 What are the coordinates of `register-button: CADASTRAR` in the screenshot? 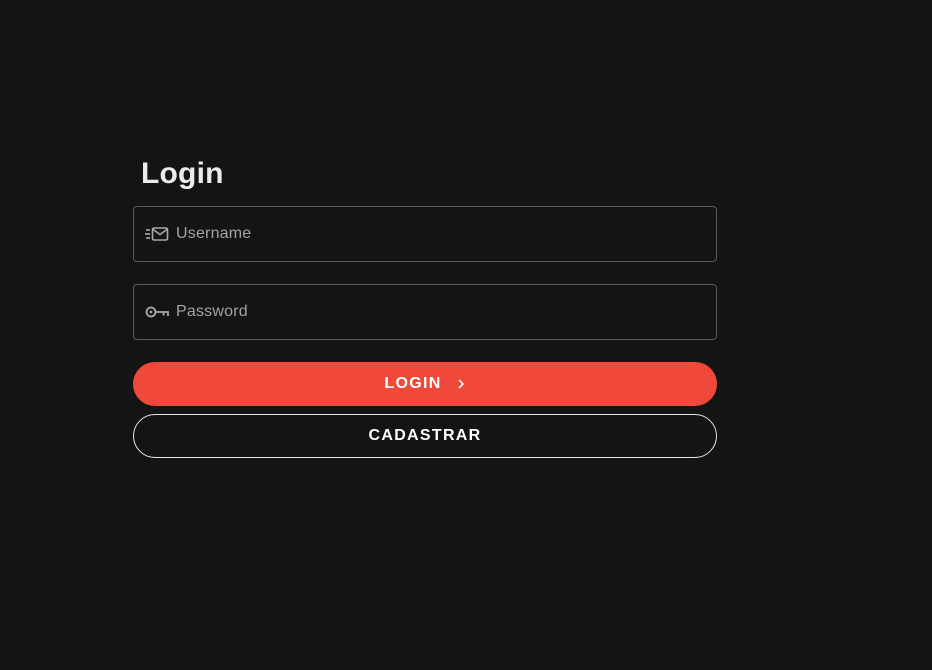 It's located at (425, 436).